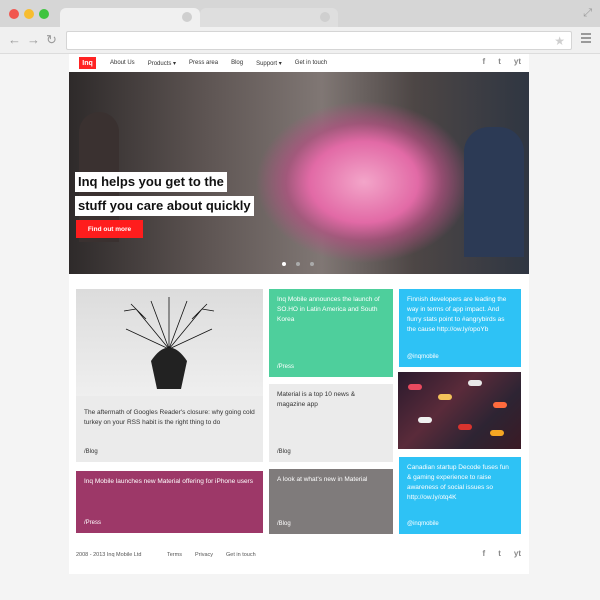  Describe the element at coordinates (169, 342) in the screenshot. I see `tree-sculpture-image` at that location.